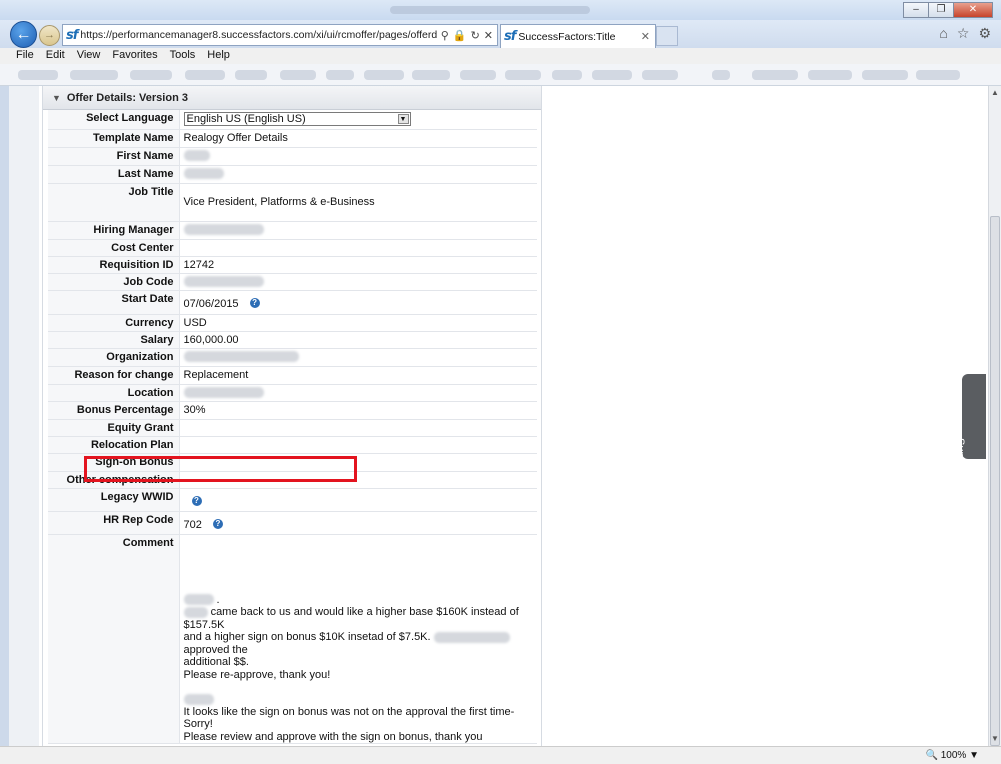 Image resolution: width=1001 pixels, height=764 pixels. Describe the element at coordinates (114, 340) in the screenshot. I see `field-label: Salary` at that location.